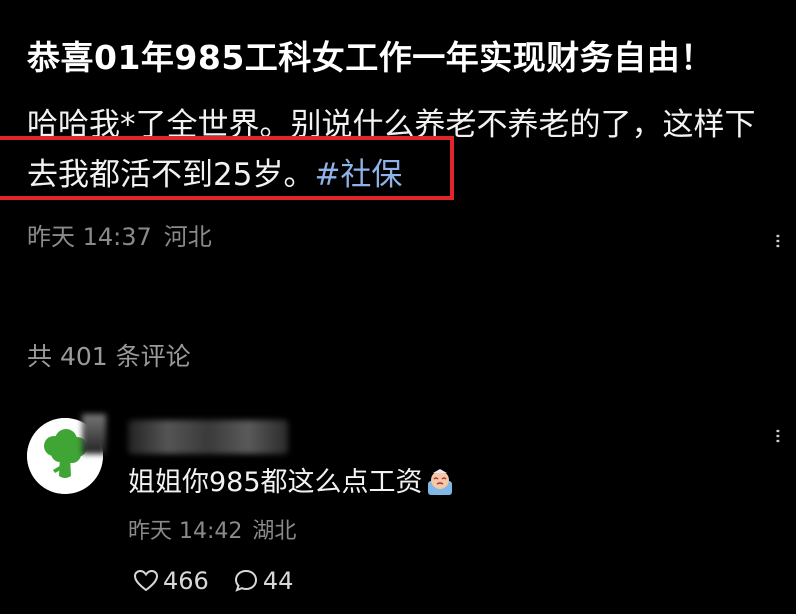  What do you see at coordinates (370, 57) in the screenshot?
I see `post-title: 恭喜01年985工科女工作一年实现财务自由！` at bounding box center [370, 57].